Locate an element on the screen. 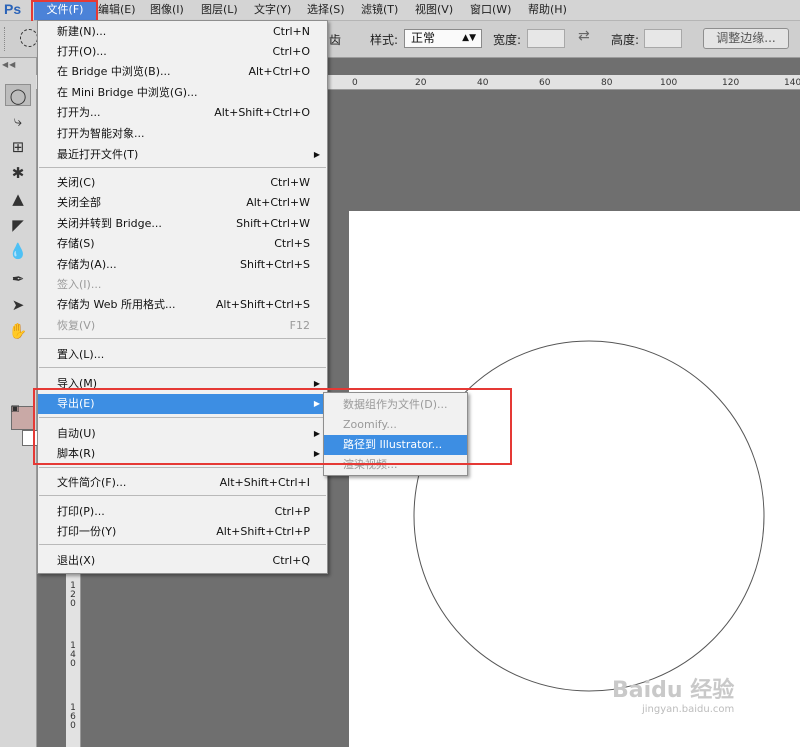  menu-item-automate: 自动(U) ▶ is located at coordinates (182, 434).